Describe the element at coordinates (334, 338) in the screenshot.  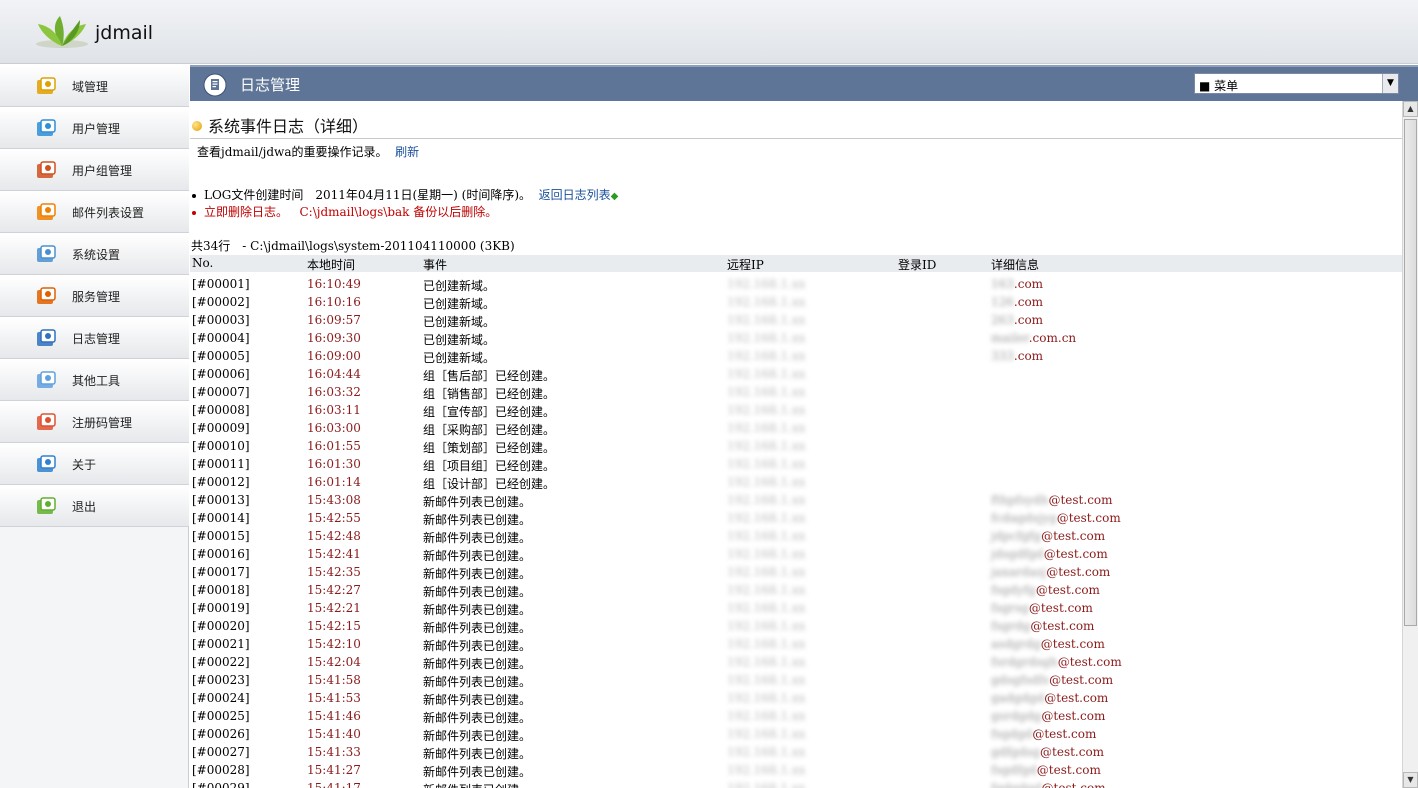
I see `row-time: 16:09:30` at that location.